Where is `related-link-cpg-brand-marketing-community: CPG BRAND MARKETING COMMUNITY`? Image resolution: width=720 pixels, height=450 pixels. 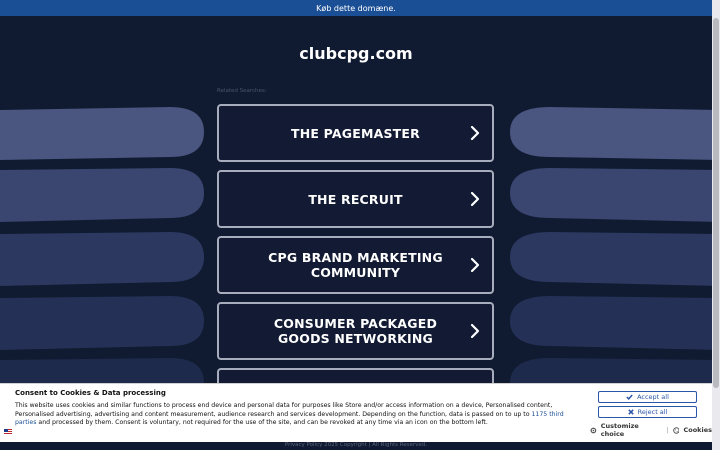
related-link-cpg-brand-marketing-community: CPG BRAND MARKETING COMMUNITY is located at coordinates (355, 265).